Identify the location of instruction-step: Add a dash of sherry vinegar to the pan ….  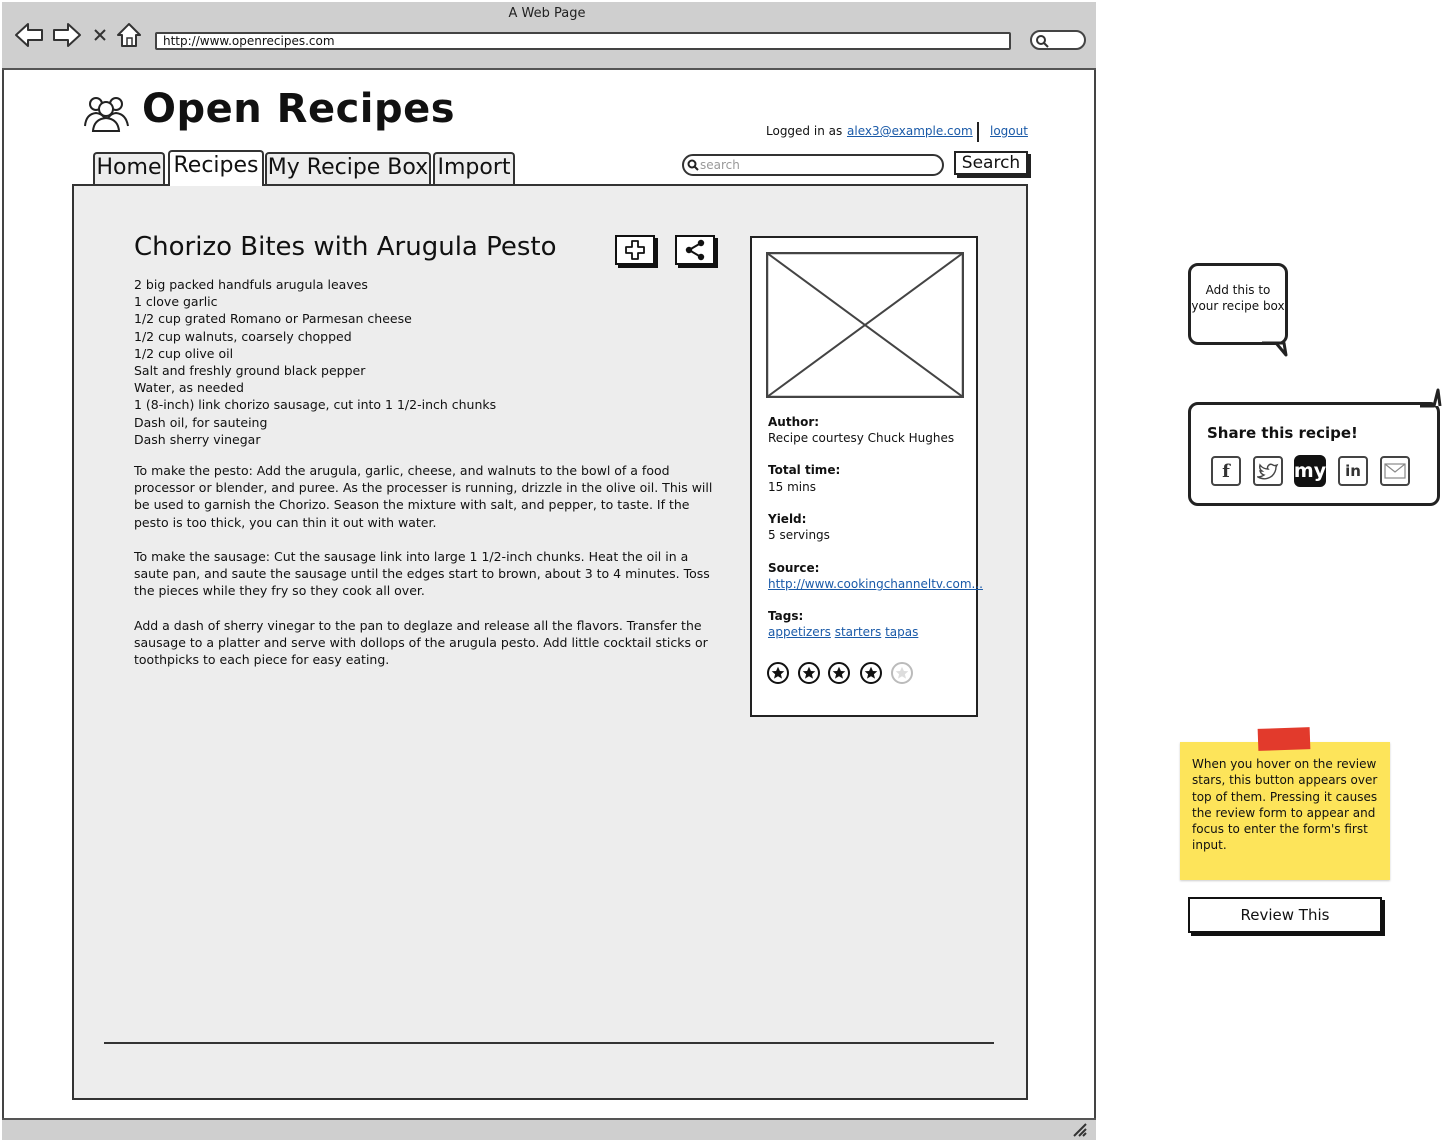
(421, 643).